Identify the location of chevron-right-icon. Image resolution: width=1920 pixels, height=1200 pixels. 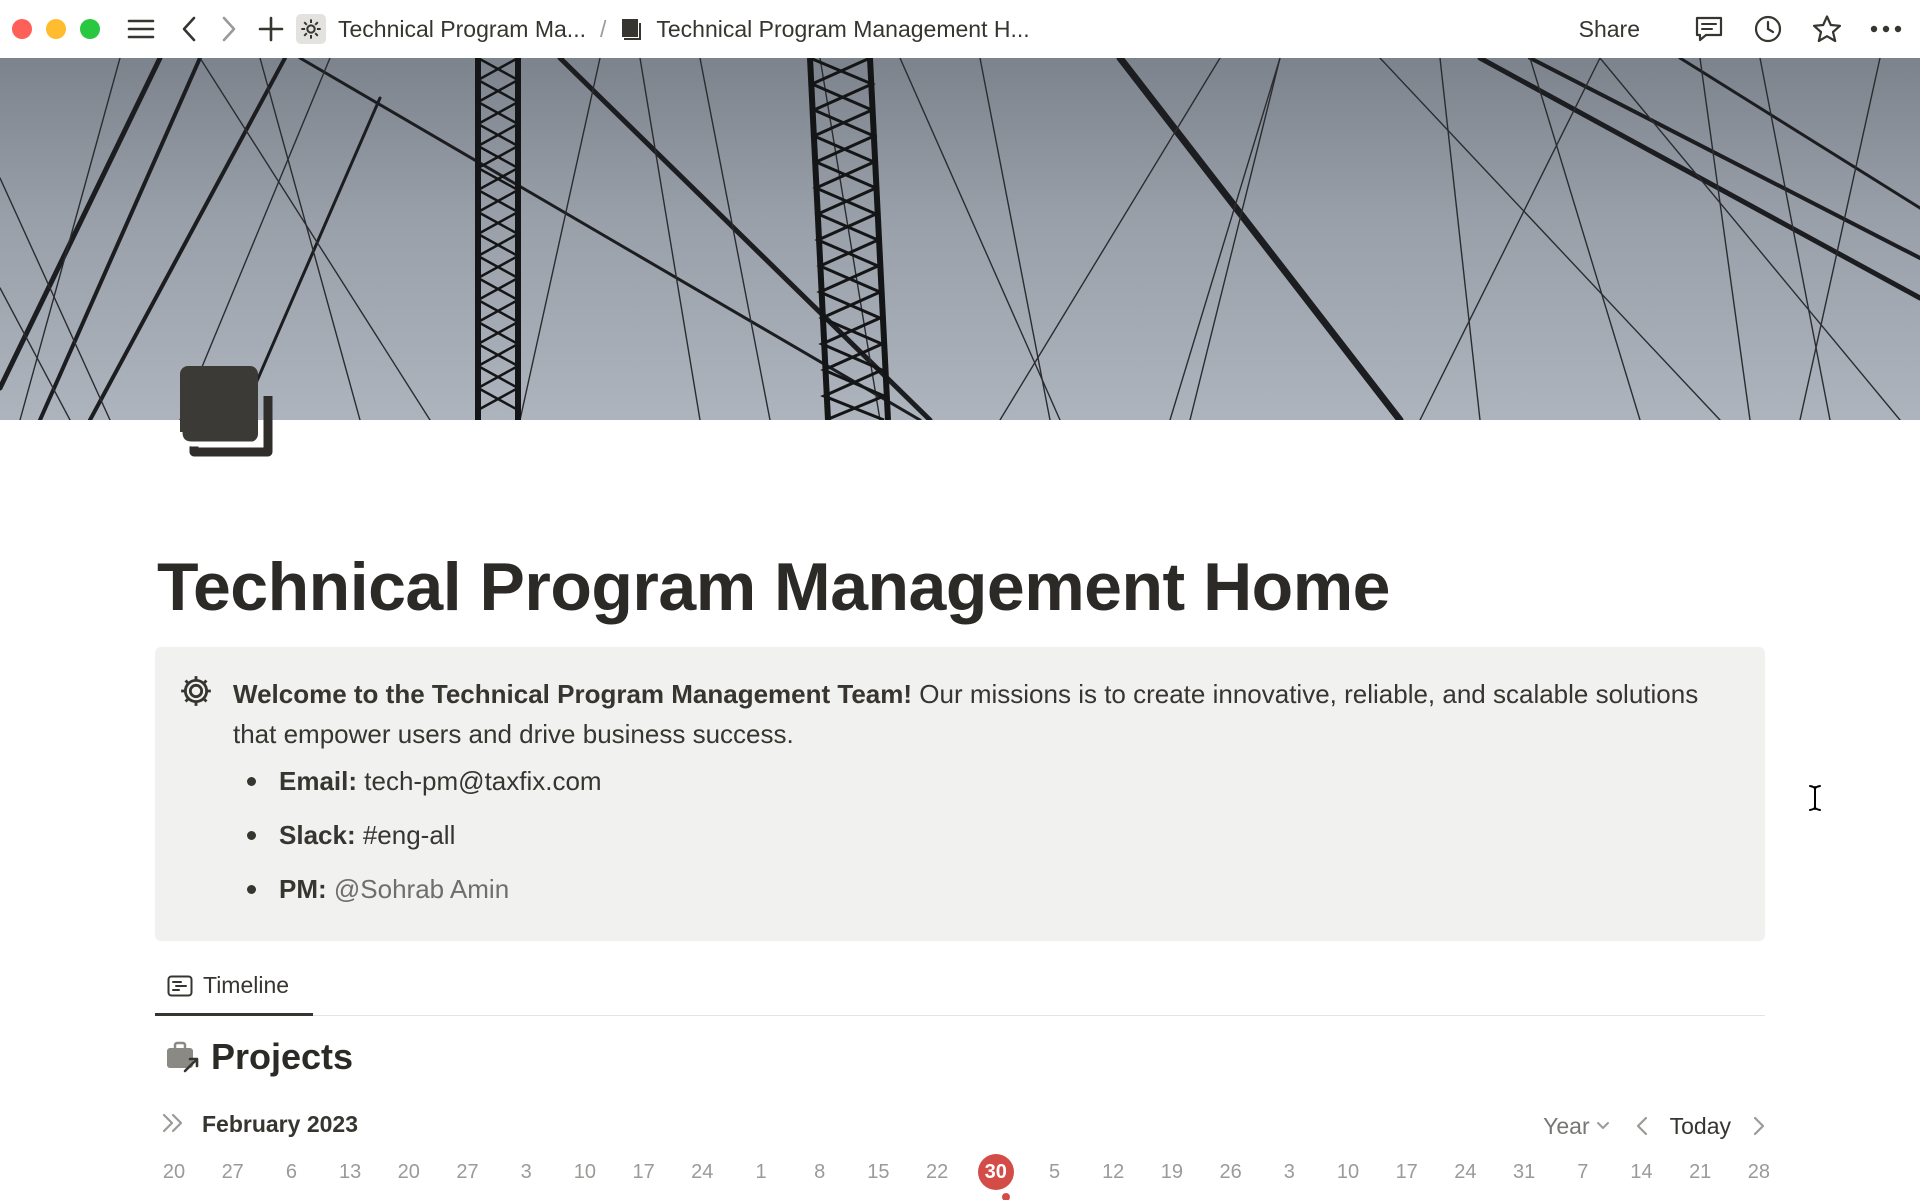
(1759, 1126).